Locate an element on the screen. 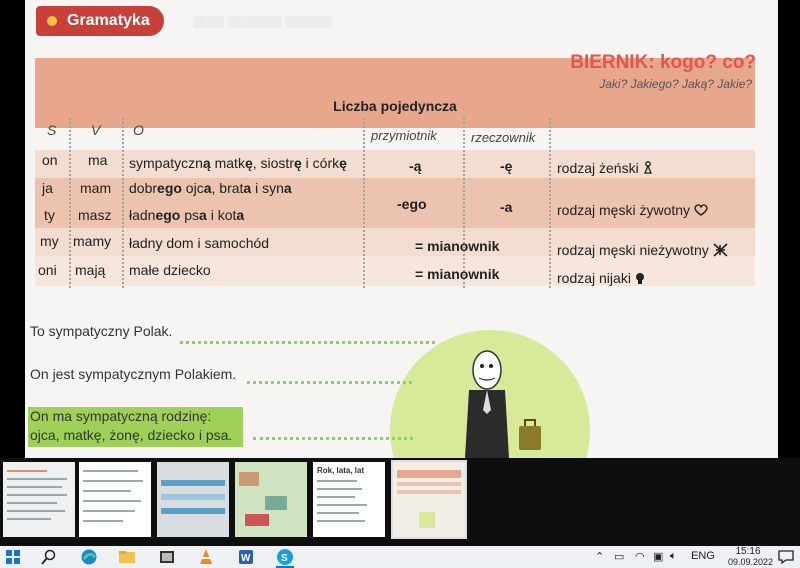 This screenshot has height=568, width=800. cell-verb: masz is located at coordinates (95, 215).